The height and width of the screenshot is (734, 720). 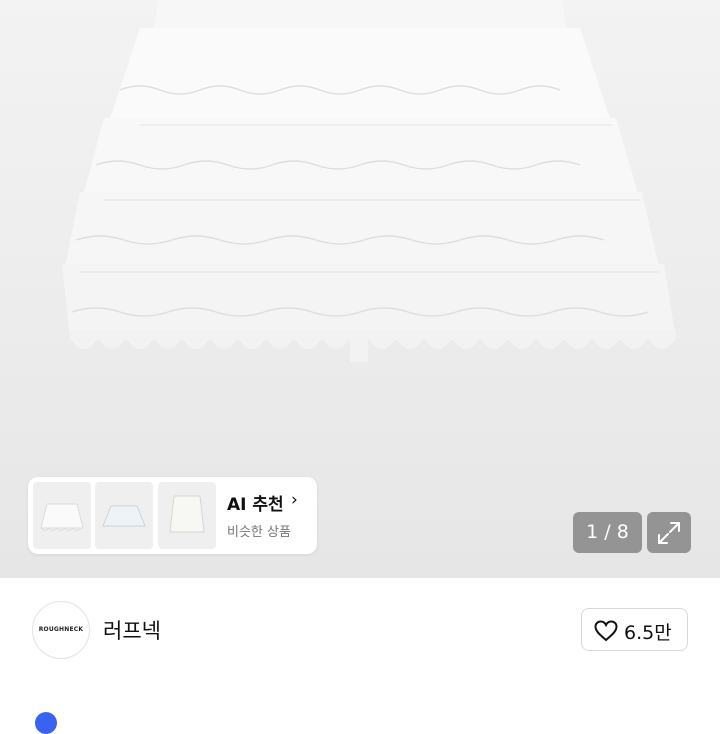 I want to click on expand-icon, so click(x=669, y=533).